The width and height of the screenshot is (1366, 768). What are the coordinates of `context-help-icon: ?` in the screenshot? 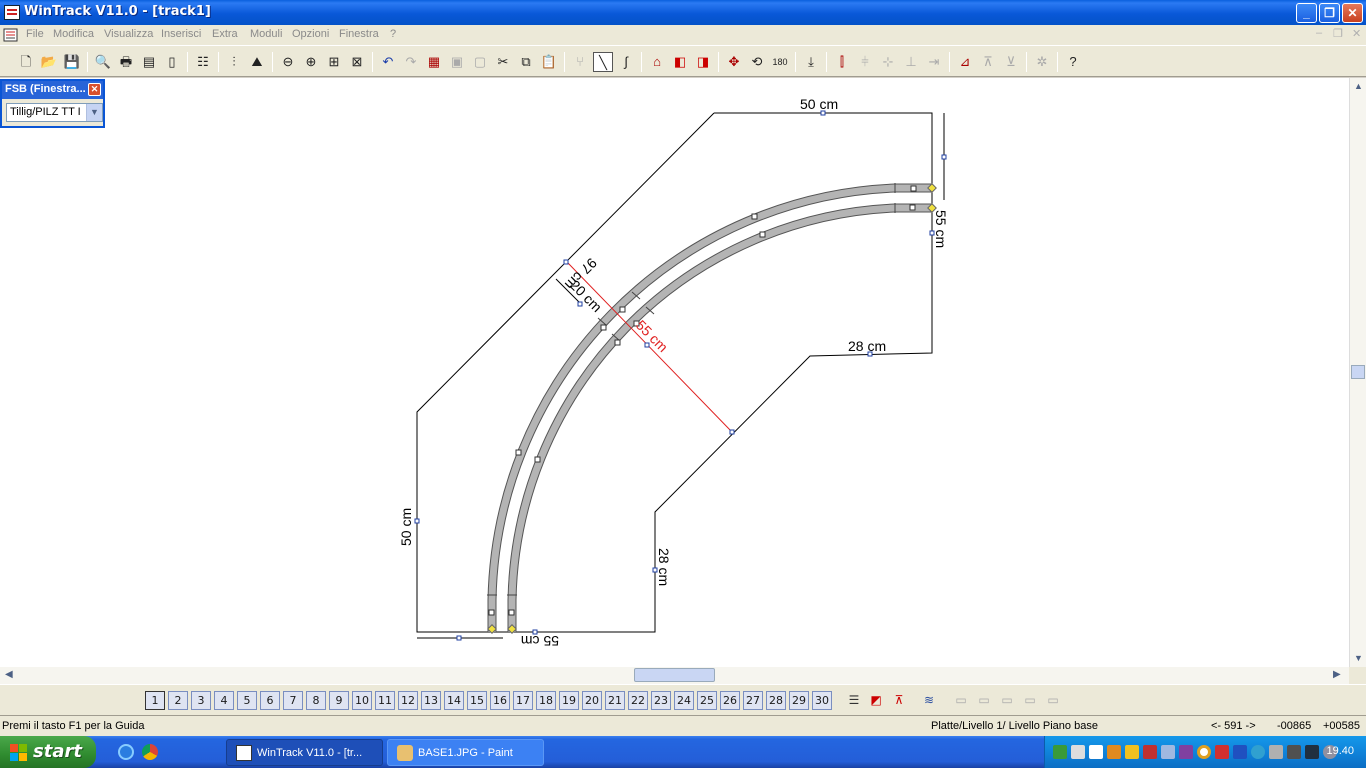 It's located at (1073, 62).